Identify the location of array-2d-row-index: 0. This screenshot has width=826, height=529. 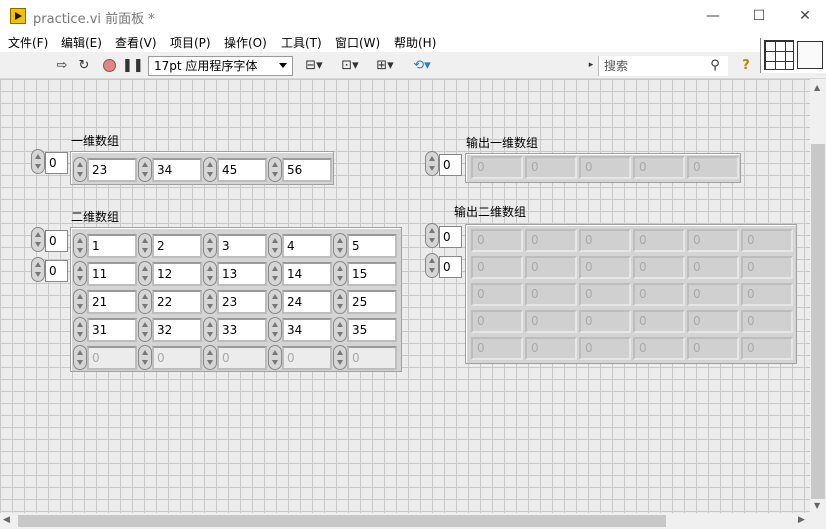
(56, 241).